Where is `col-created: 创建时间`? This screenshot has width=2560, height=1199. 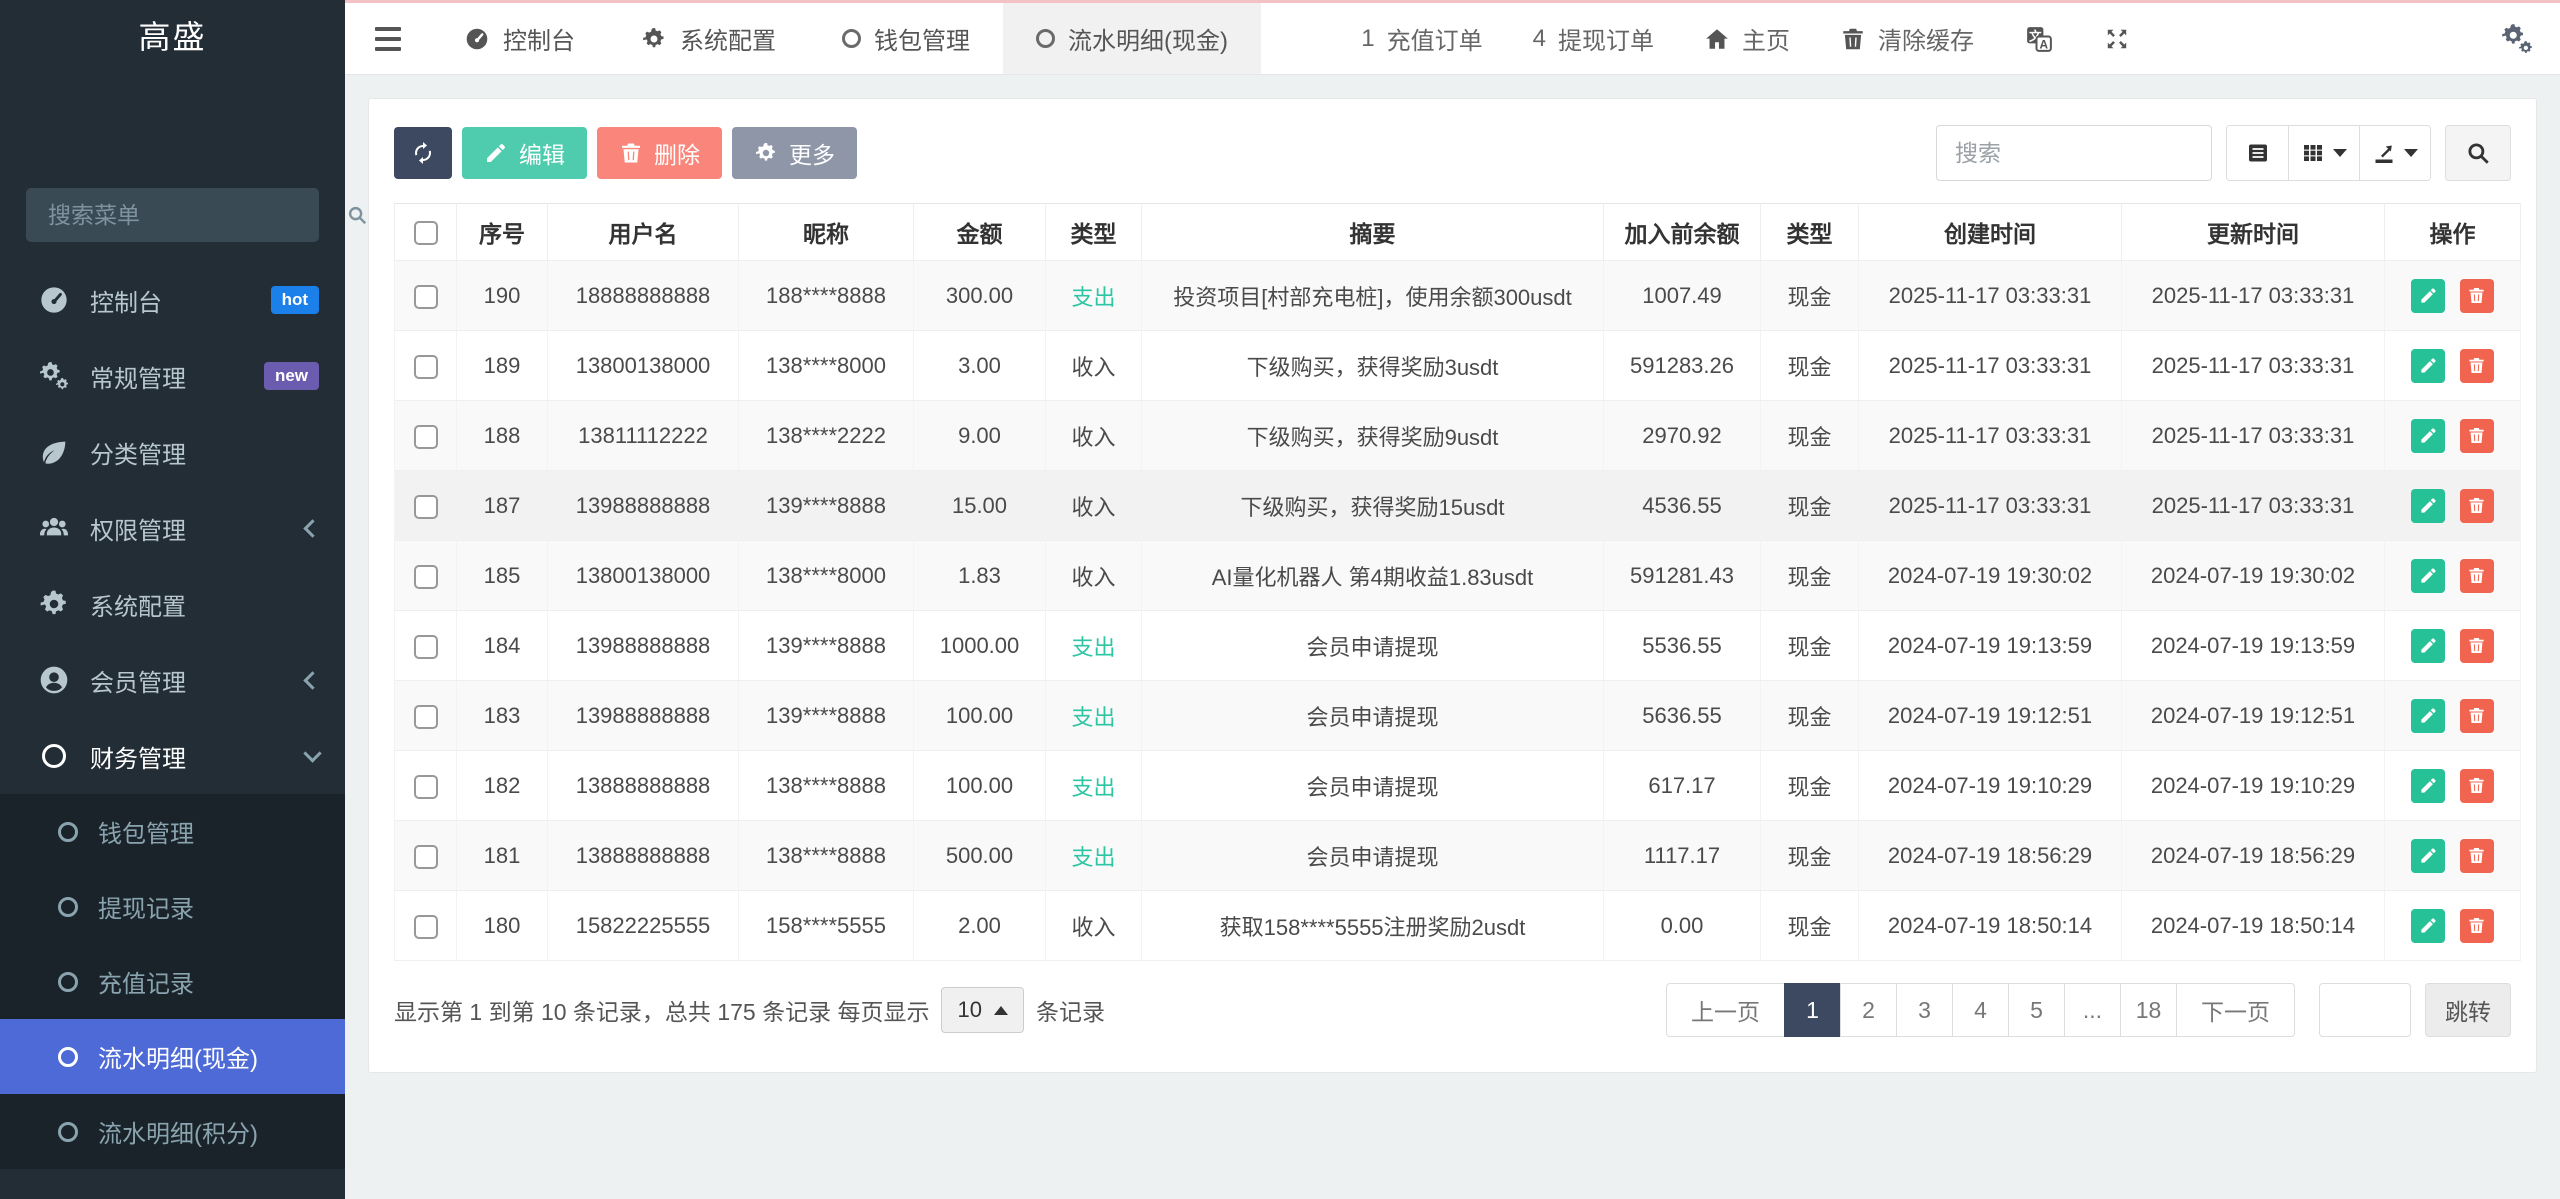 col-created: 创建时间 is located at coordinates (1990, 232).